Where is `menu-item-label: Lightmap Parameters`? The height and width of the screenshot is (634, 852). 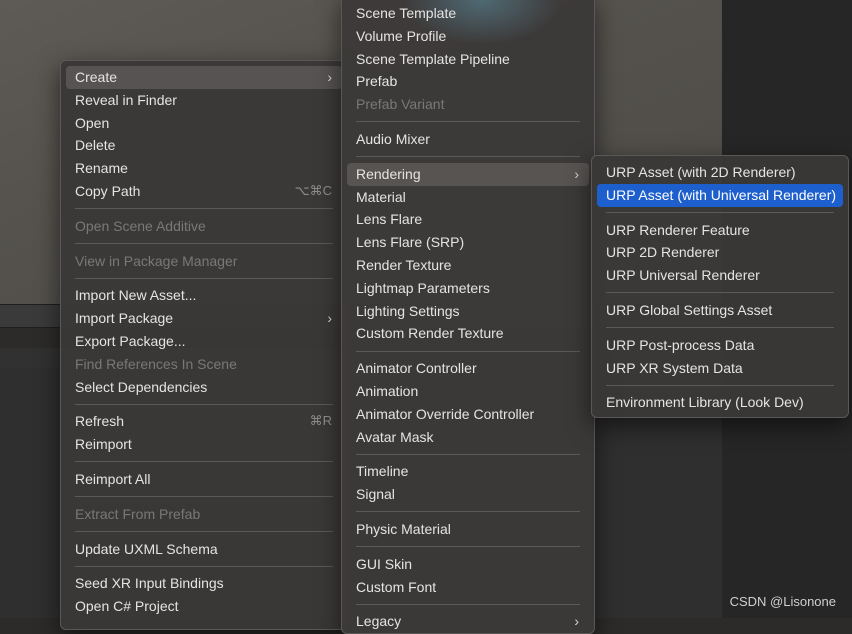
menu-item-label: Lightmap Parameters is located at coordinates (423, 287).